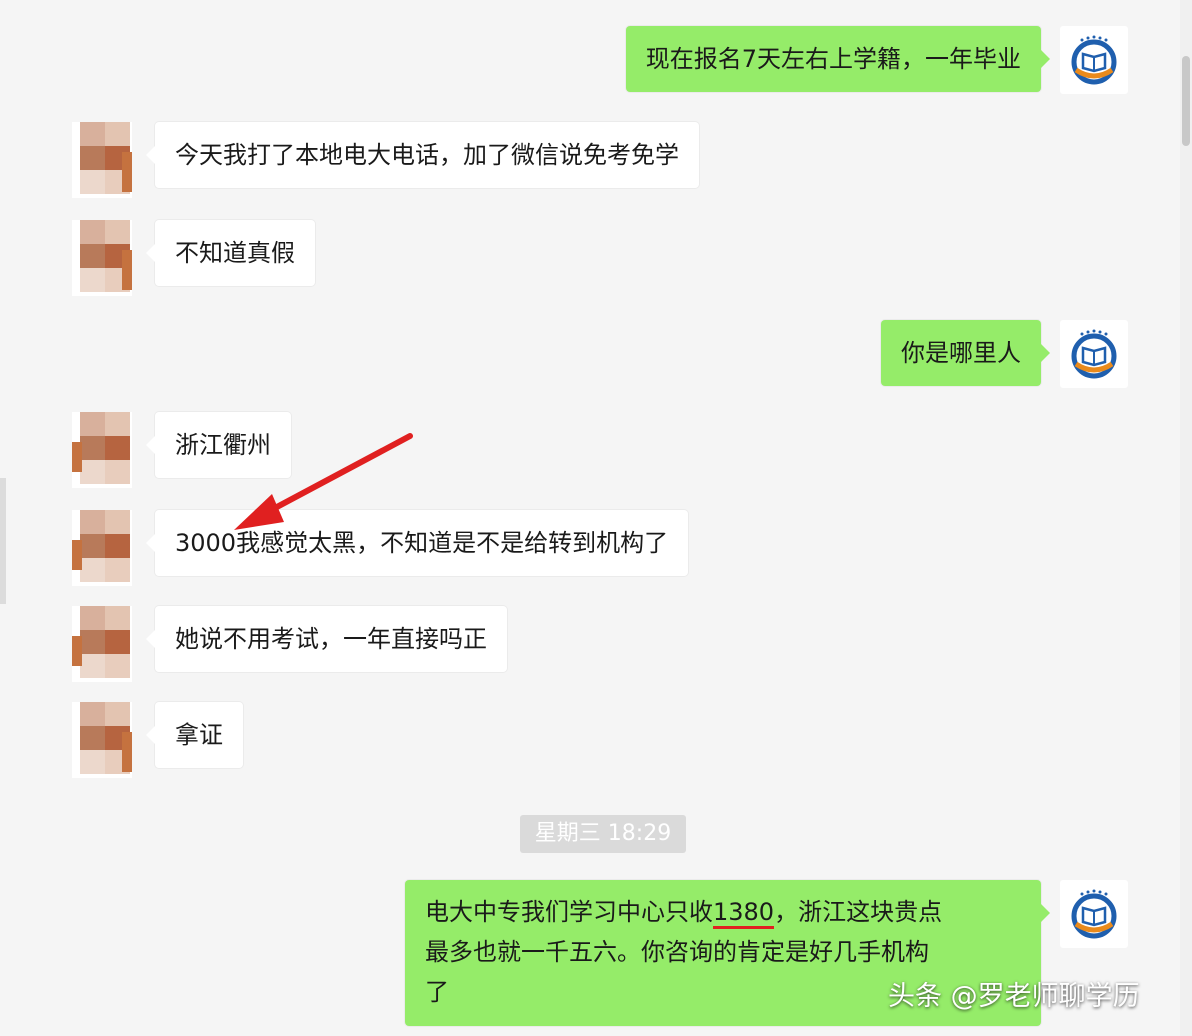  What do you see at coordinates (1186, 101) in the screenshot?
I see `scrollbar-thumb` at bounding box center [1186, 101].